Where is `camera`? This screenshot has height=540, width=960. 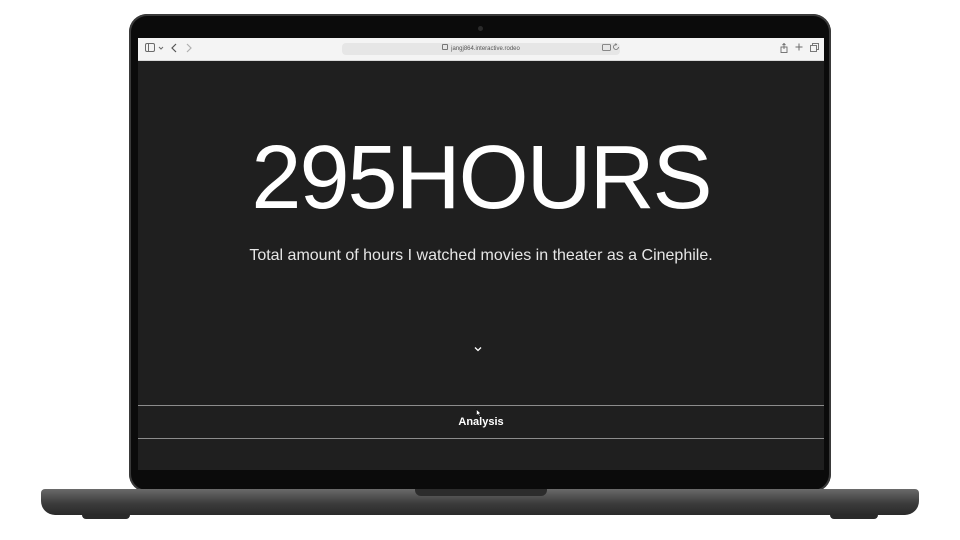 camera is located at coordinates (480, 28).